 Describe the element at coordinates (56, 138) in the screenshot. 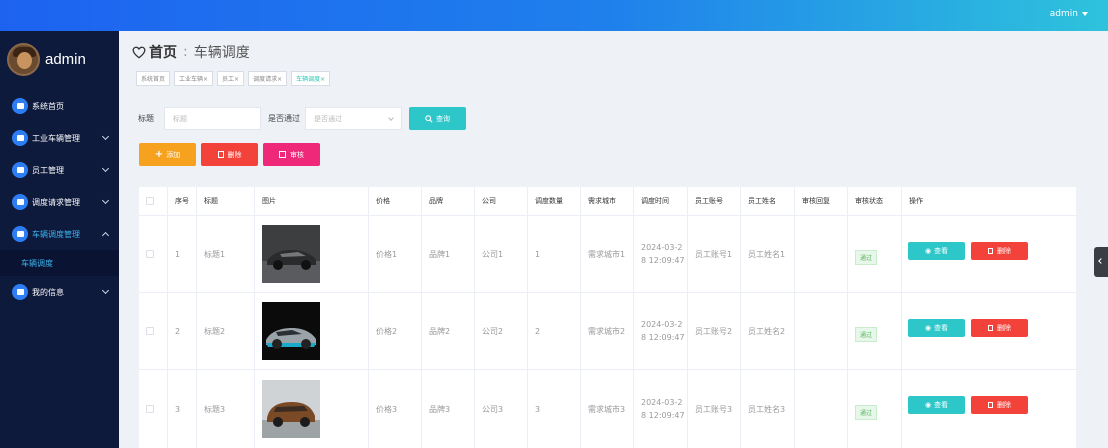

I see `sidebar-item-label: 工业车辆管理` at that location.